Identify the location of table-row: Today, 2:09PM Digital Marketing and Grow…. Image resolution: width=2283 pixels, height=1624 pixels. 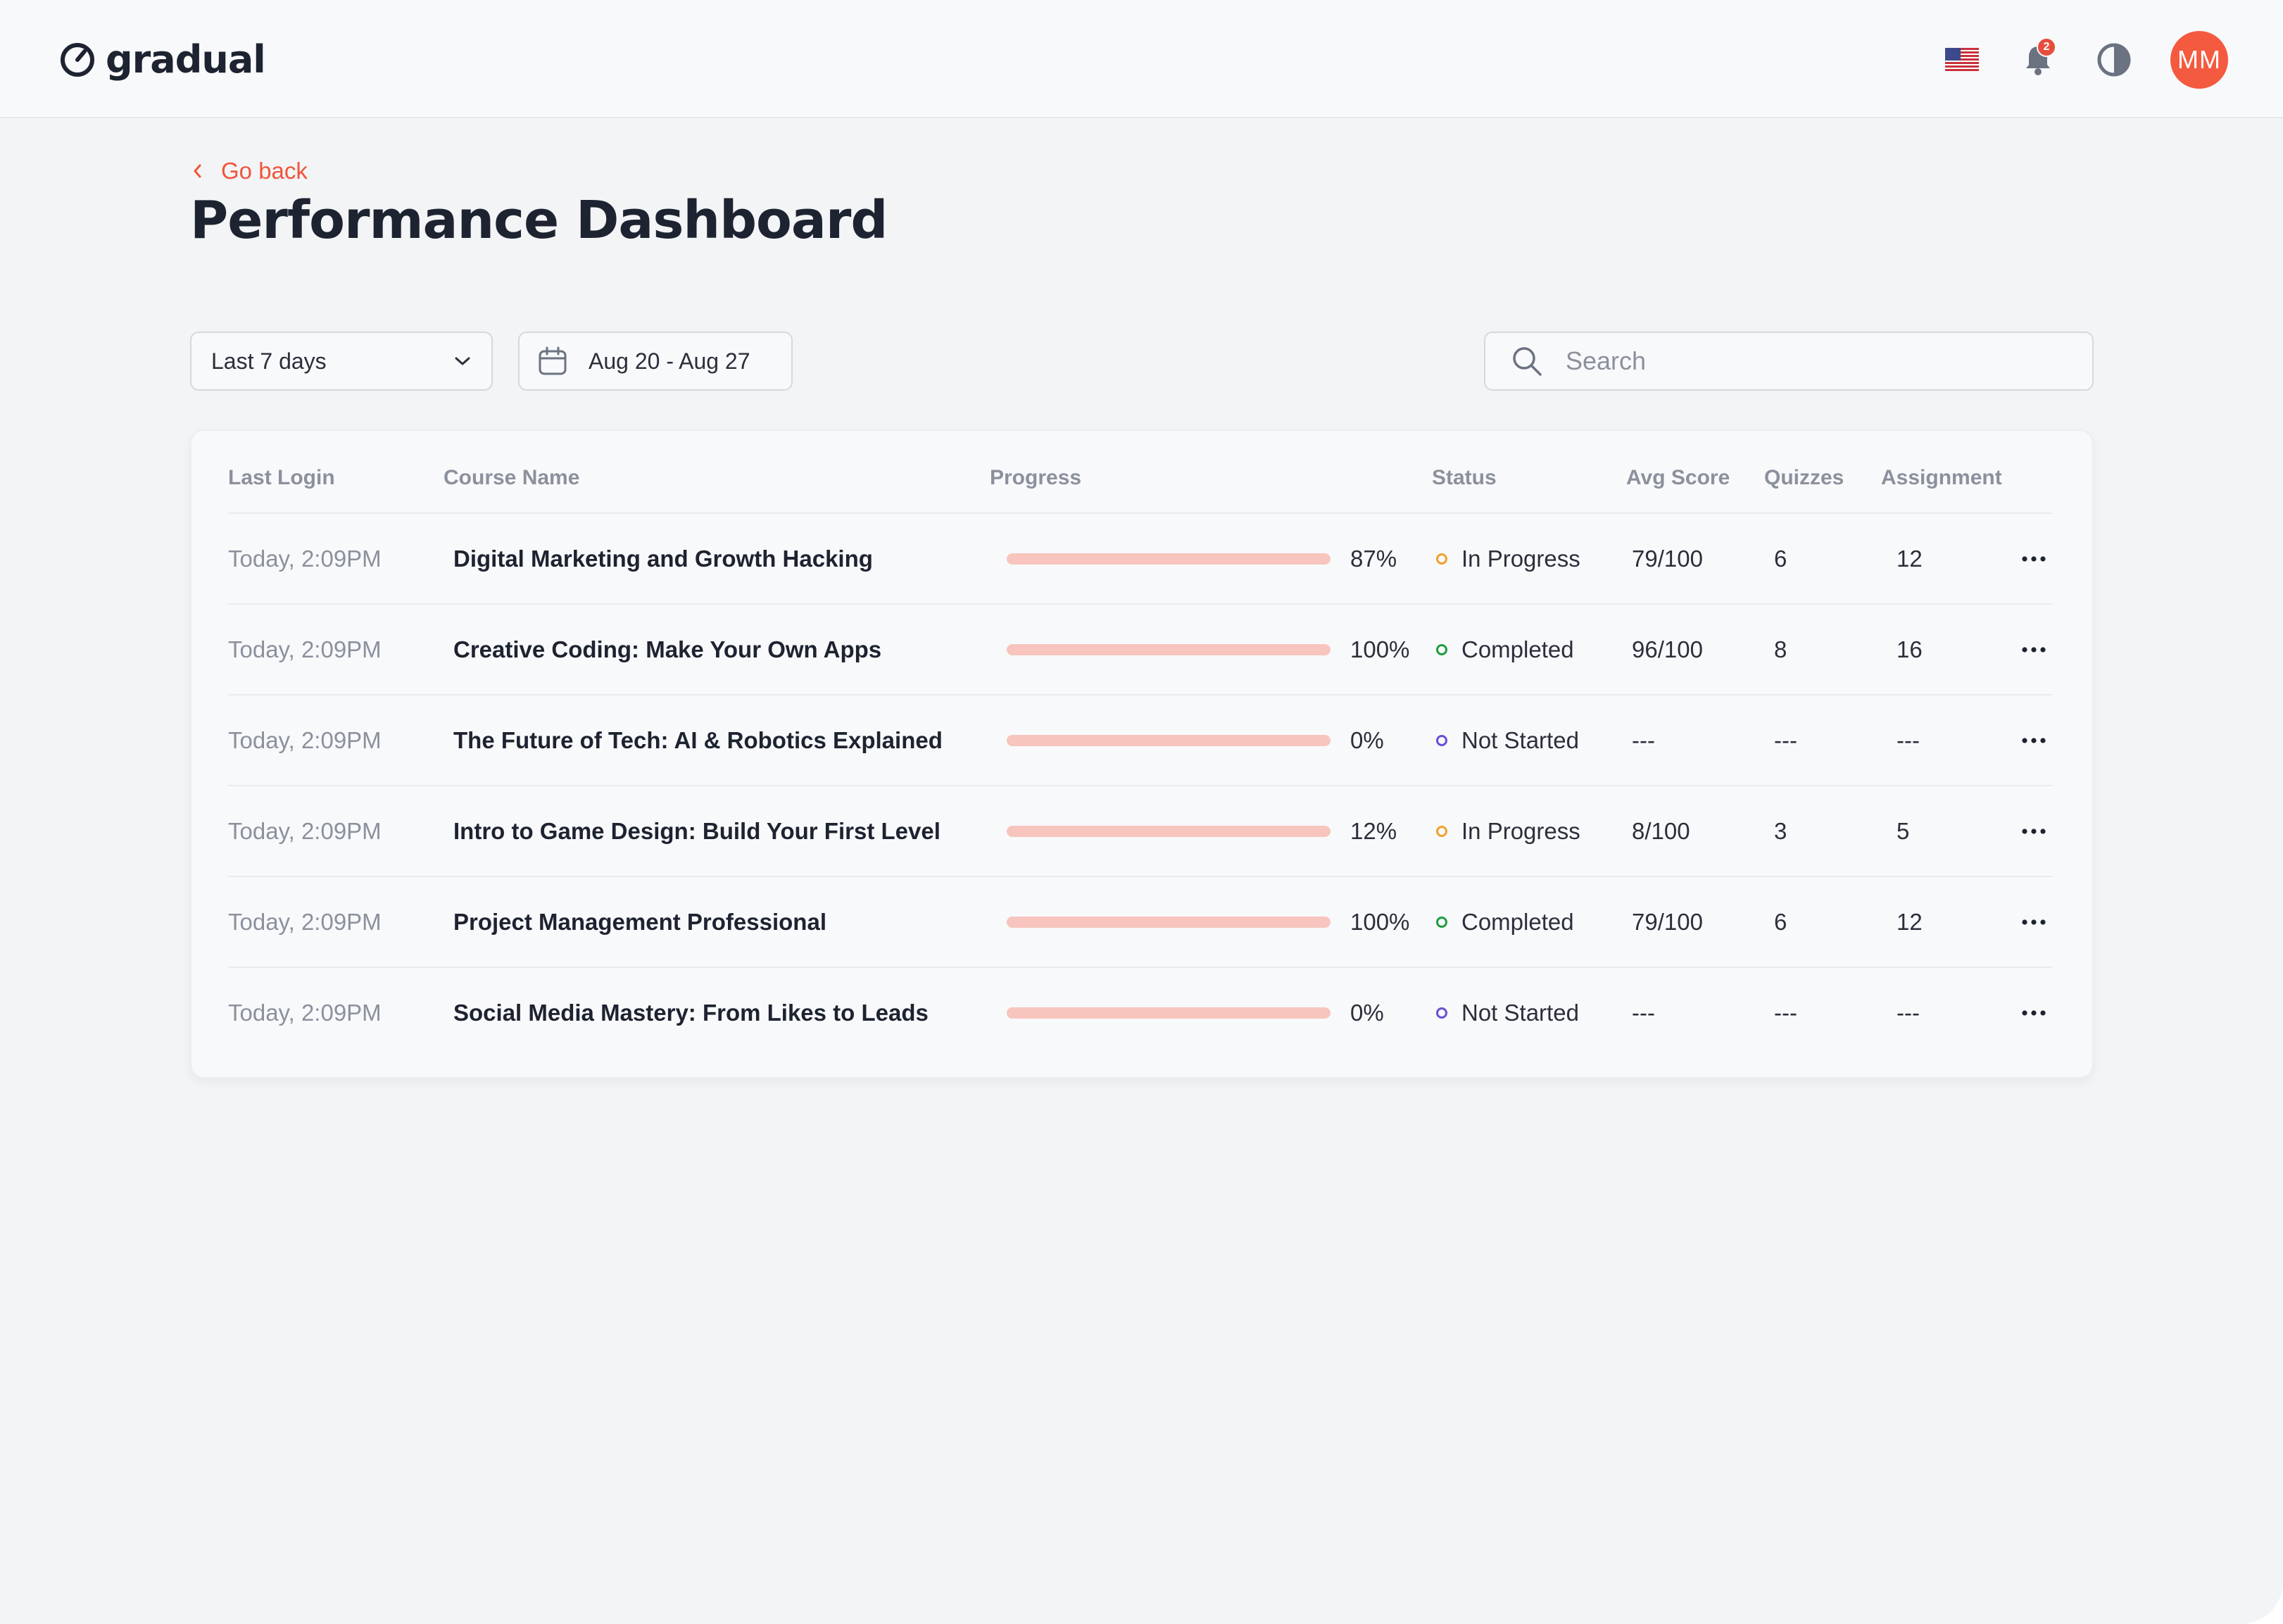
(1140, 559).